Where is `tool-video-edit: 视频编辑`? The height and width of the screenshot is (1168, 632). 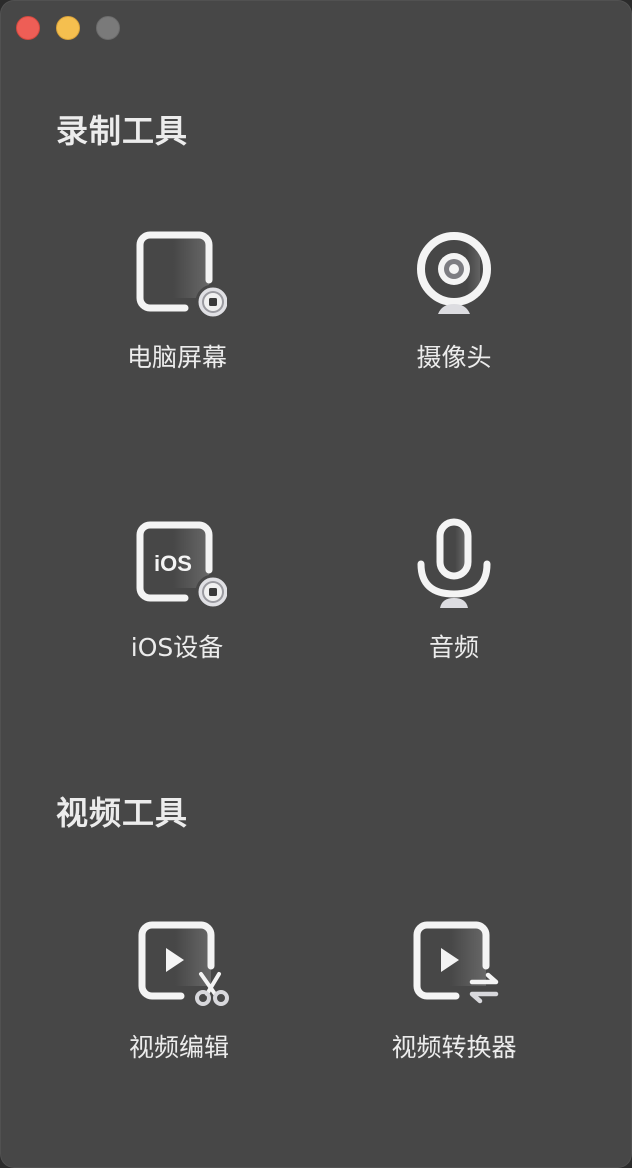
tool-video-edit: 视频编辑 is located at coordinates (179, 997).